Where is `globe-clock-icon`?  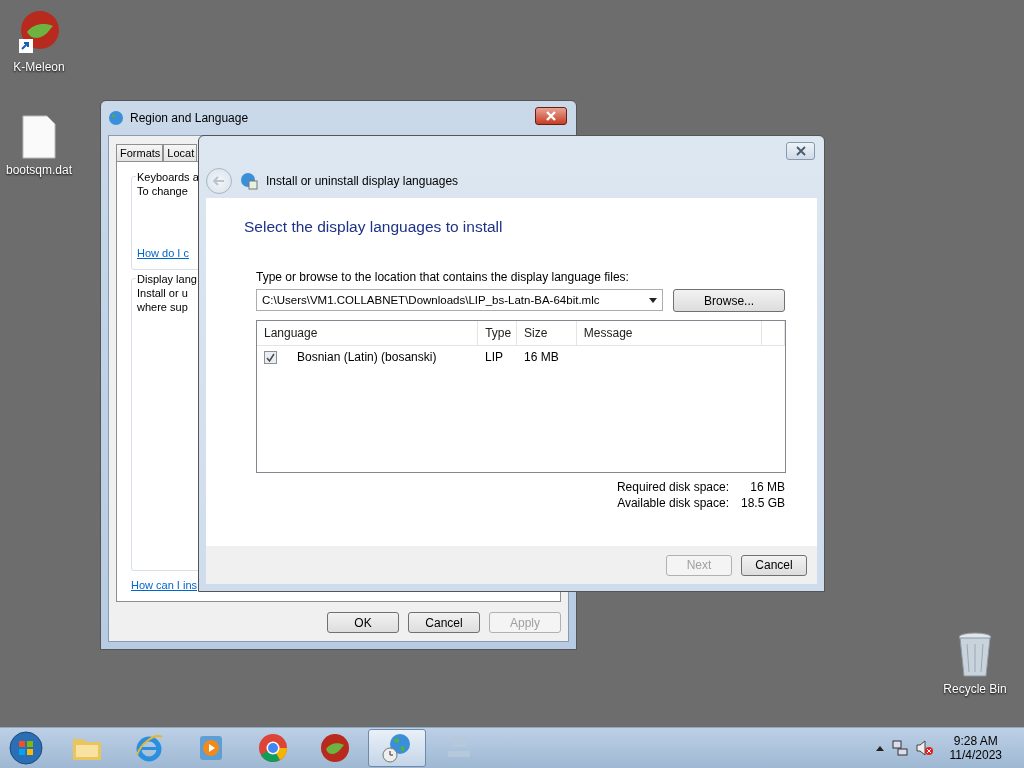 globe-clock-icon is located at coordinates (397, 748).